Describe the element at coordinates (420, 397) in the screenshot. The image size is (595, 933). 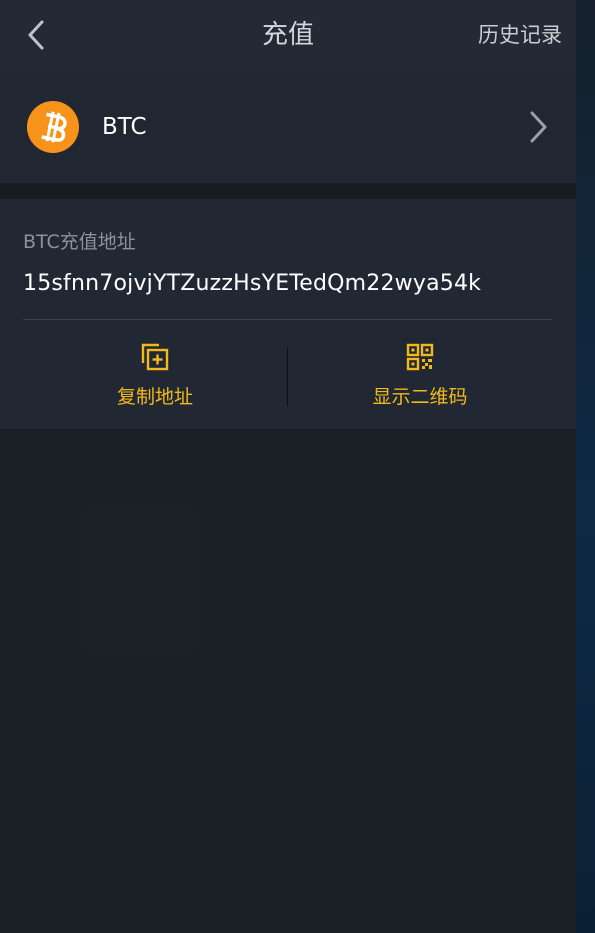
I see `show-qr-code-label: 显示二维码` at that location.